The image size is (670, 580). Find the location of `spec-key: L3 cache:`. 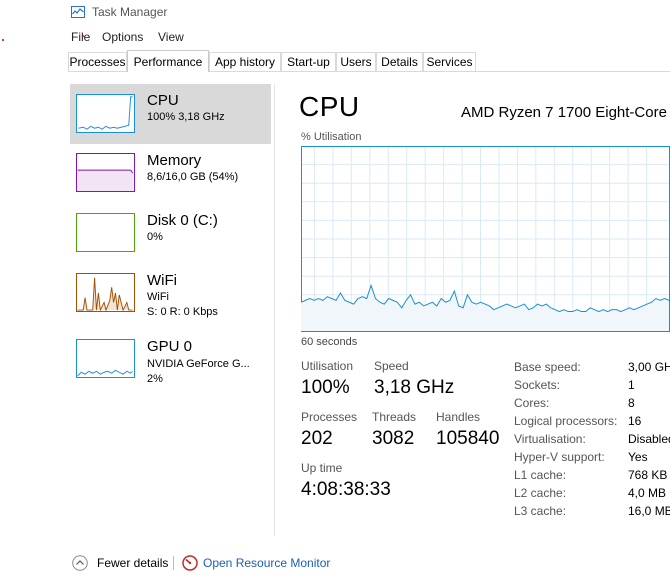

spec-key: L3 cache: is located at coordinates (540, 511).